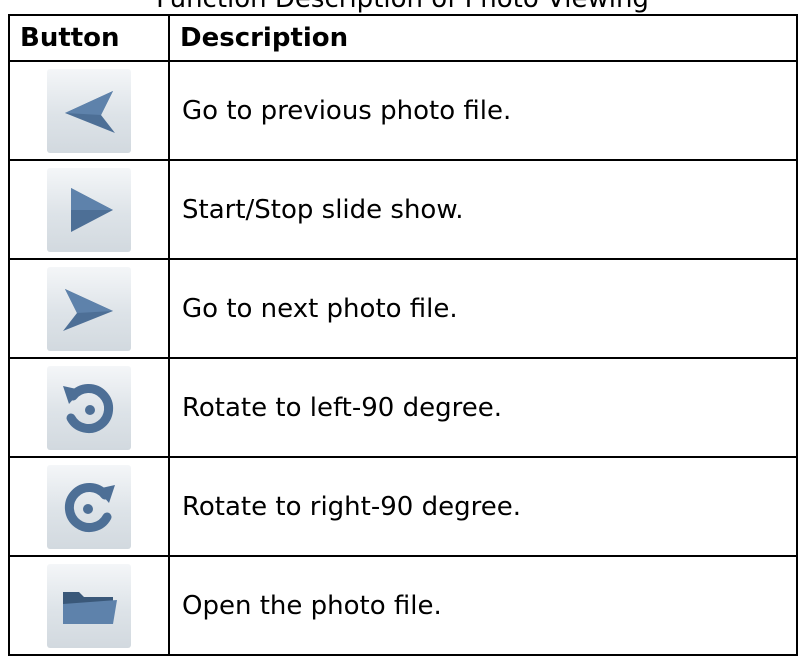  Describe the element at coordinates (89, 38) in the screenshot. I see `button-column-header: Button` at that location.